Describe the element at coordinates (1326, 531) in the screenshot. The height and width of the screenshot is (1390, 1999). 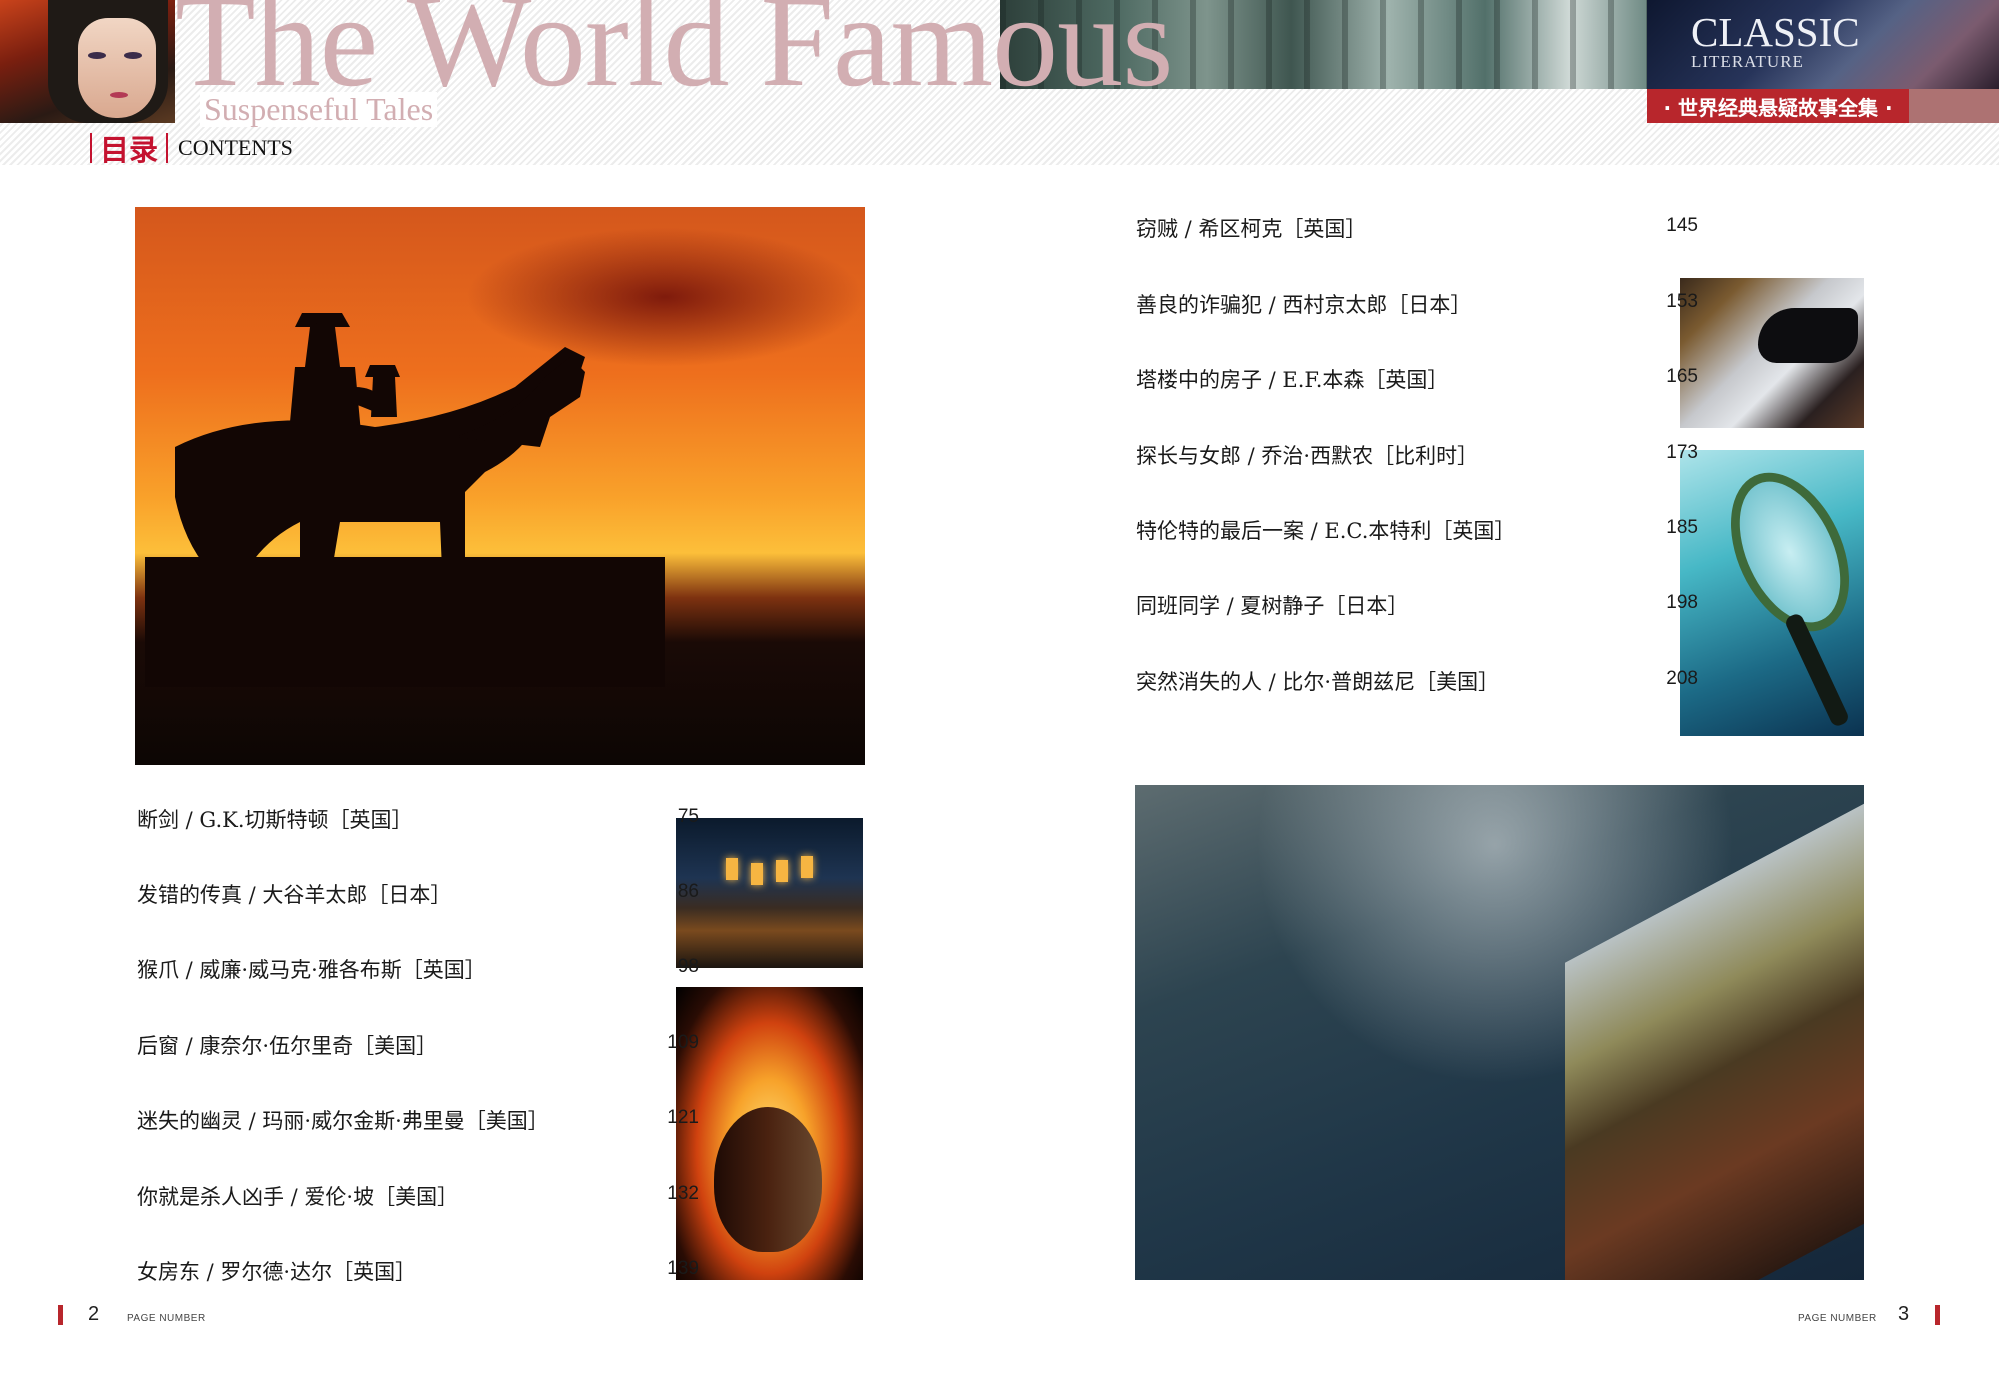
I see `toc-entry-title: 特伦特的最后一案 / E.C.本特利［英国］` at that location.